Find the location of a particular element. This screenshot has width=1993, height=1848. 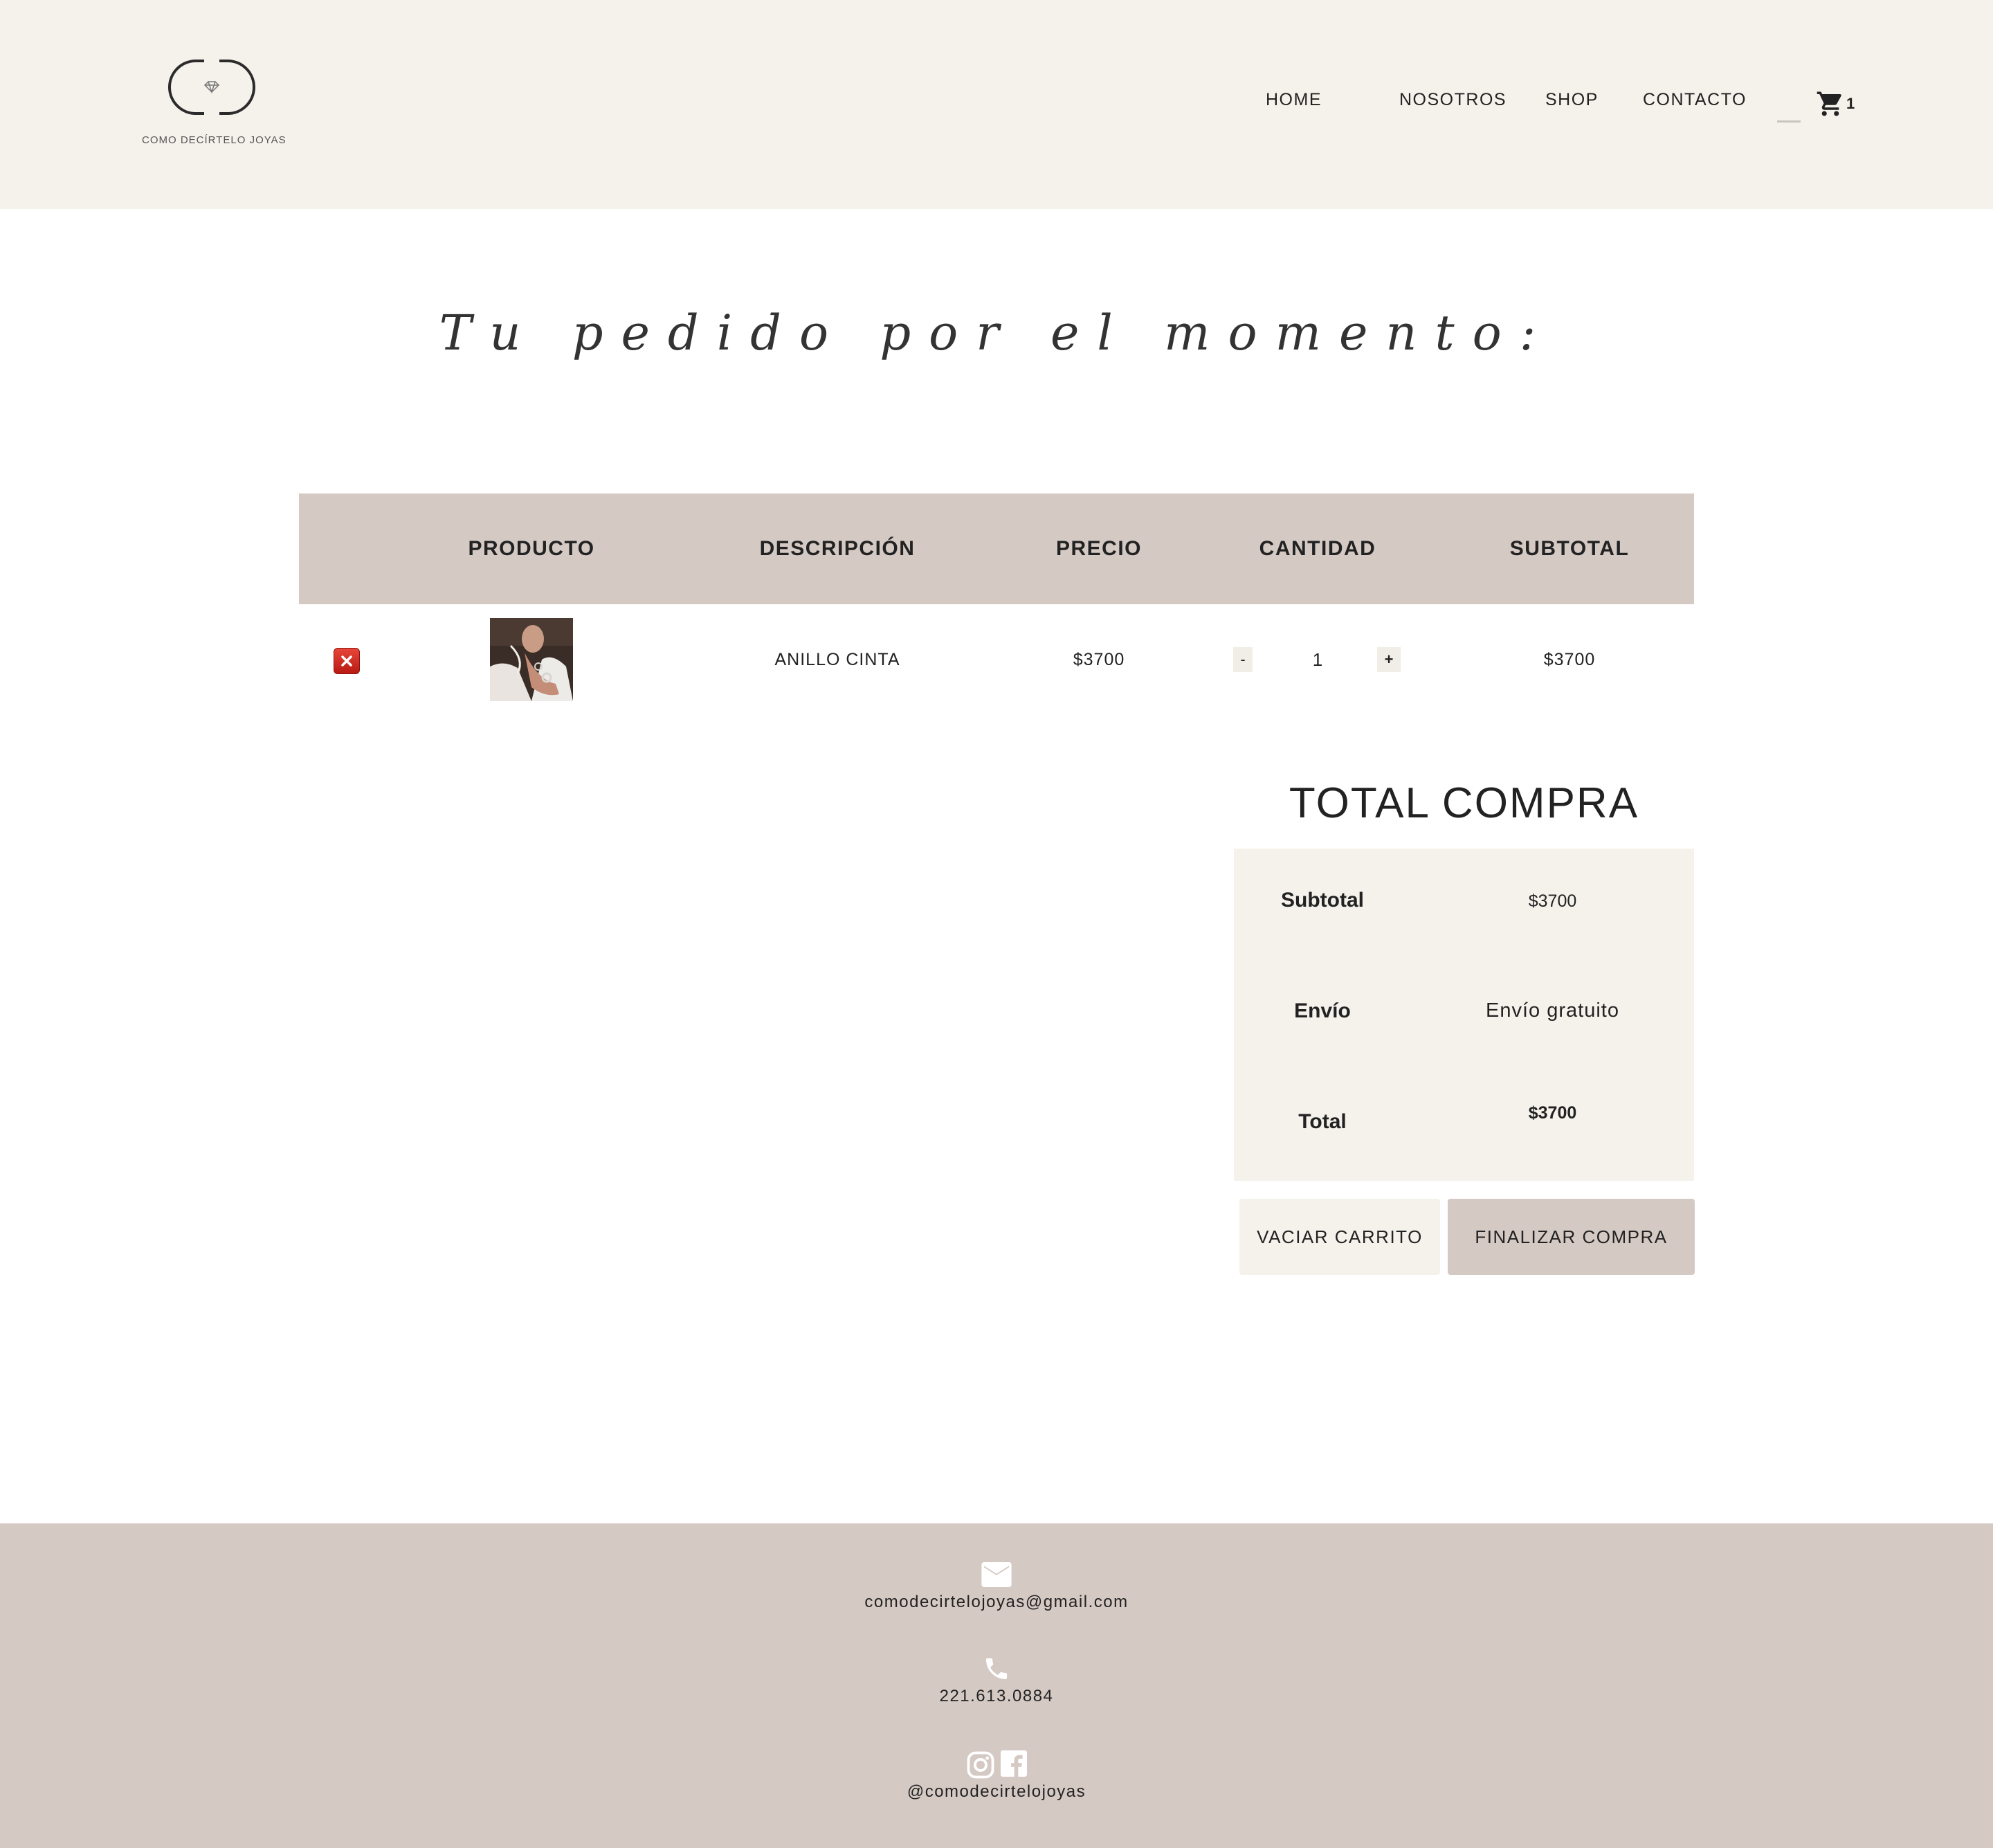

product-price: $3700 is located at coordinates (1099, 659).